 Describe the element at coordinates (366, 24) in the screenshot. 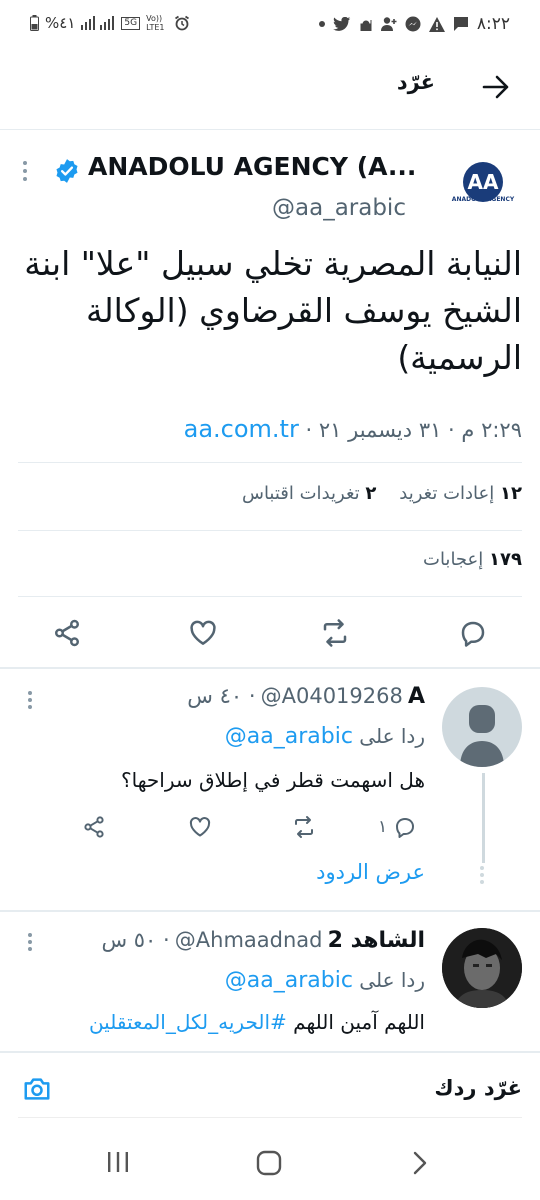

I see `mosque-icon` at that location.